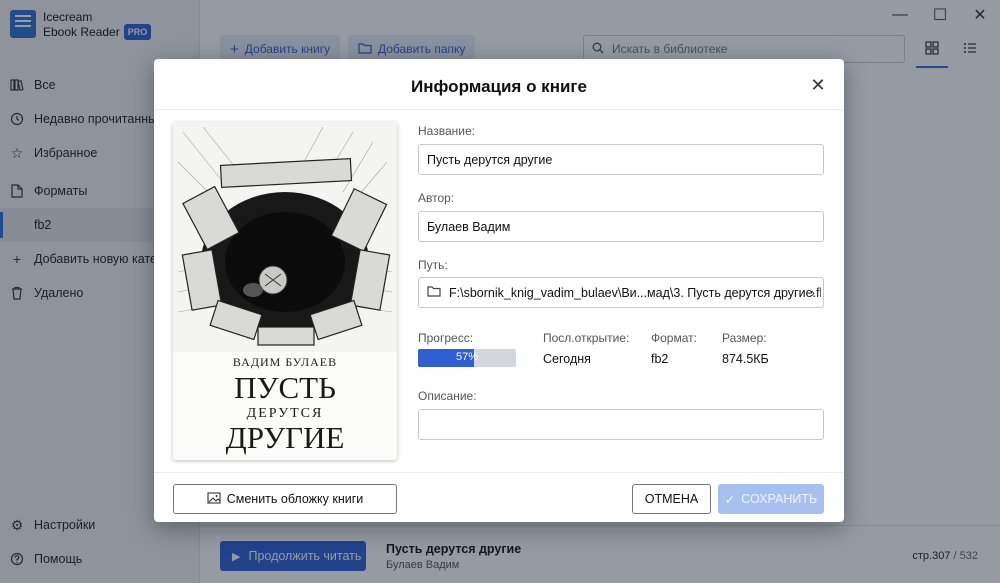 The height and width of the screenshot is (583, 1000). I want to click on size-value: 874.5КБ, so click(745, 359).